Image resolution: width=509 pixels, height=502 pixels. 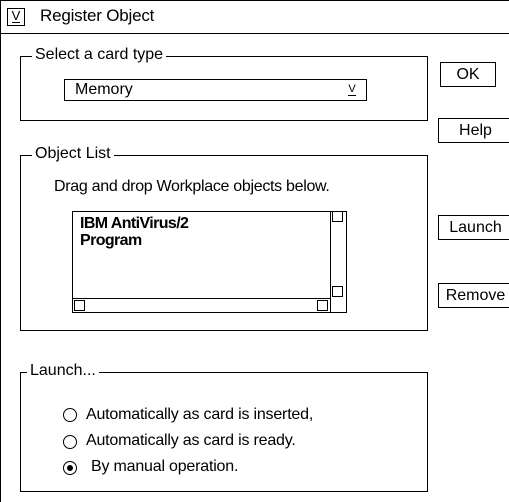 I want to click on card-type-legend: Select a card type, so click(x=99, y=55).